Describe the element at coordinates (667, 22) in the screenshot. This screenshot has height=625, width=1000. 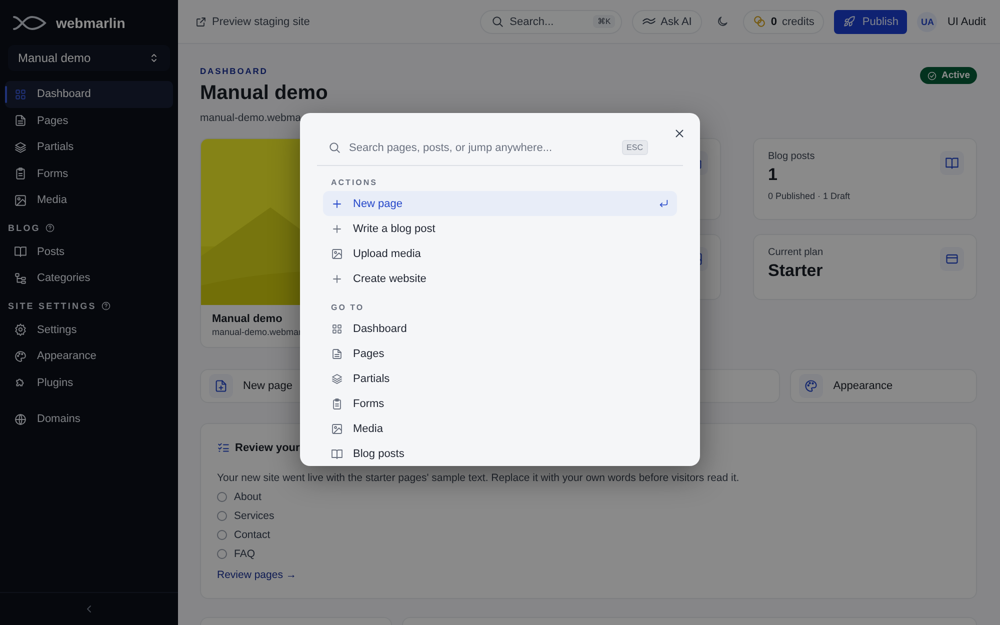
I see `ask-ai-button: Ask AI` at that location.